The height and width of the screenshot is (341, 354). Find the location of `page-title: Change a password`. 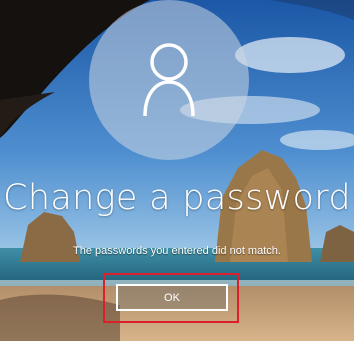

page-title: Change a password is located at coordinates (177, 198).